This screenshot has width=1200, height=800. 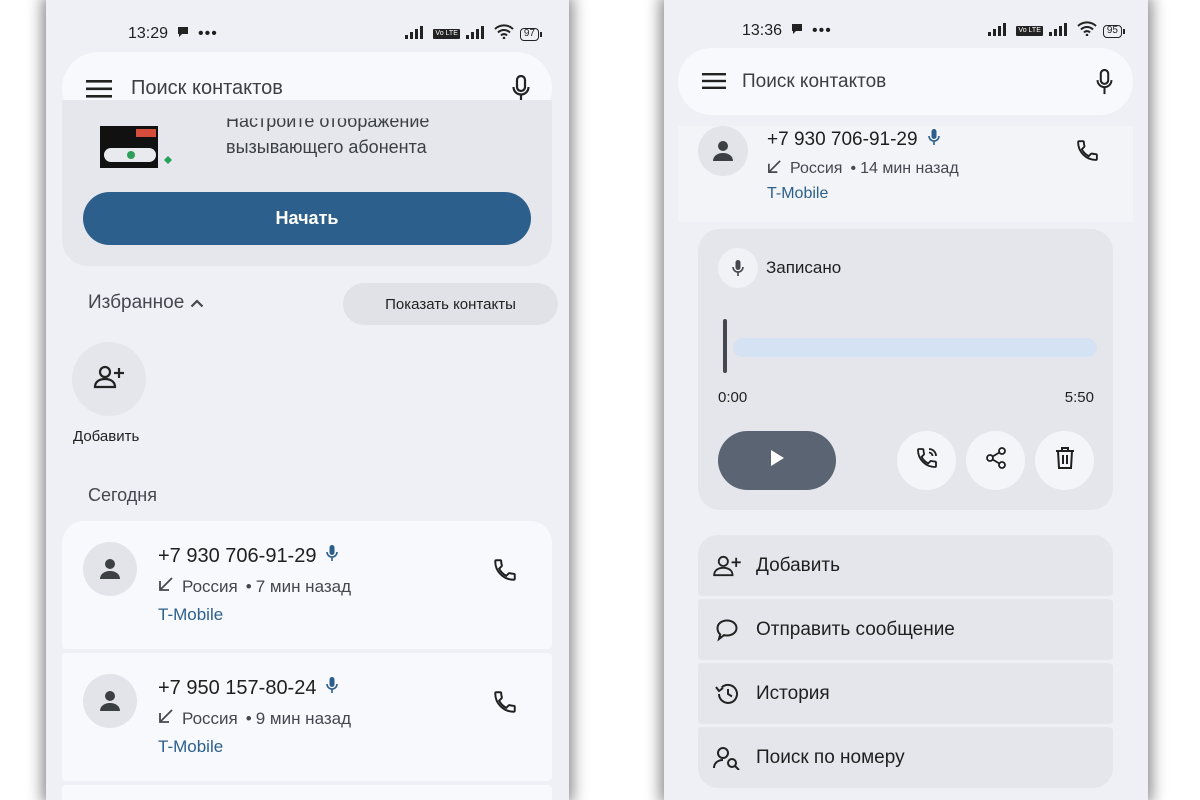 I want to click on action-label: Отправить сообщение, so click(x=855, y=629).